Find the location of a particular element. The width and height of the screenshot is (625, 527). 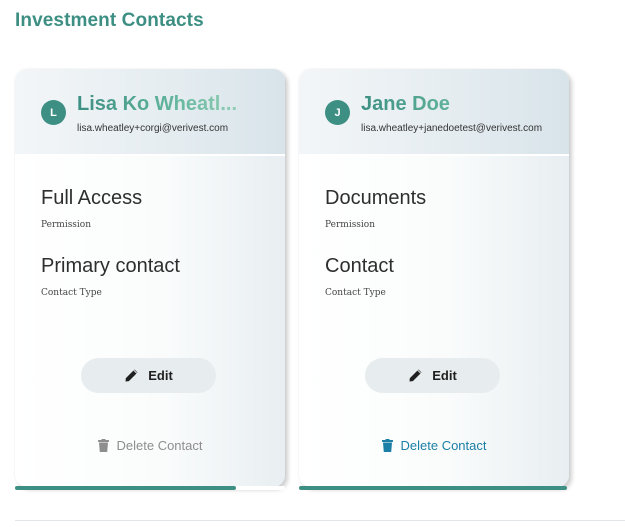

contact-type-value: Primary contact is located at coordinates (110, 266).